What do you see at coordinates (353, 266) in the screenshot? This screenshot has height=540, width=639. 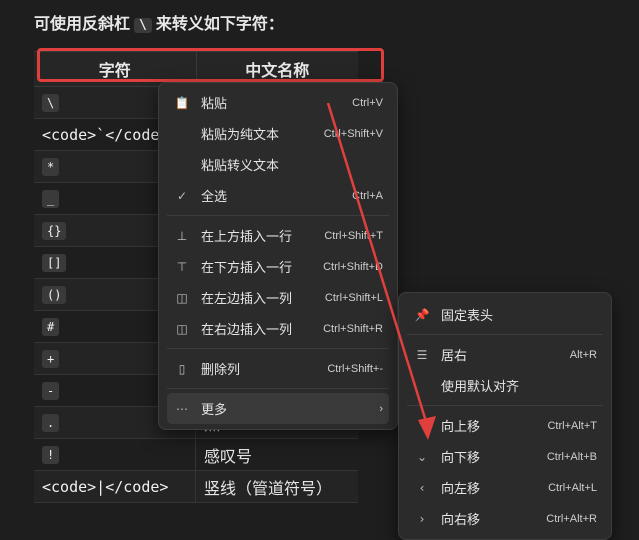 I see `menu-item-shortcut: Ctrl+Shift+D` at bounding box center [353, 266].